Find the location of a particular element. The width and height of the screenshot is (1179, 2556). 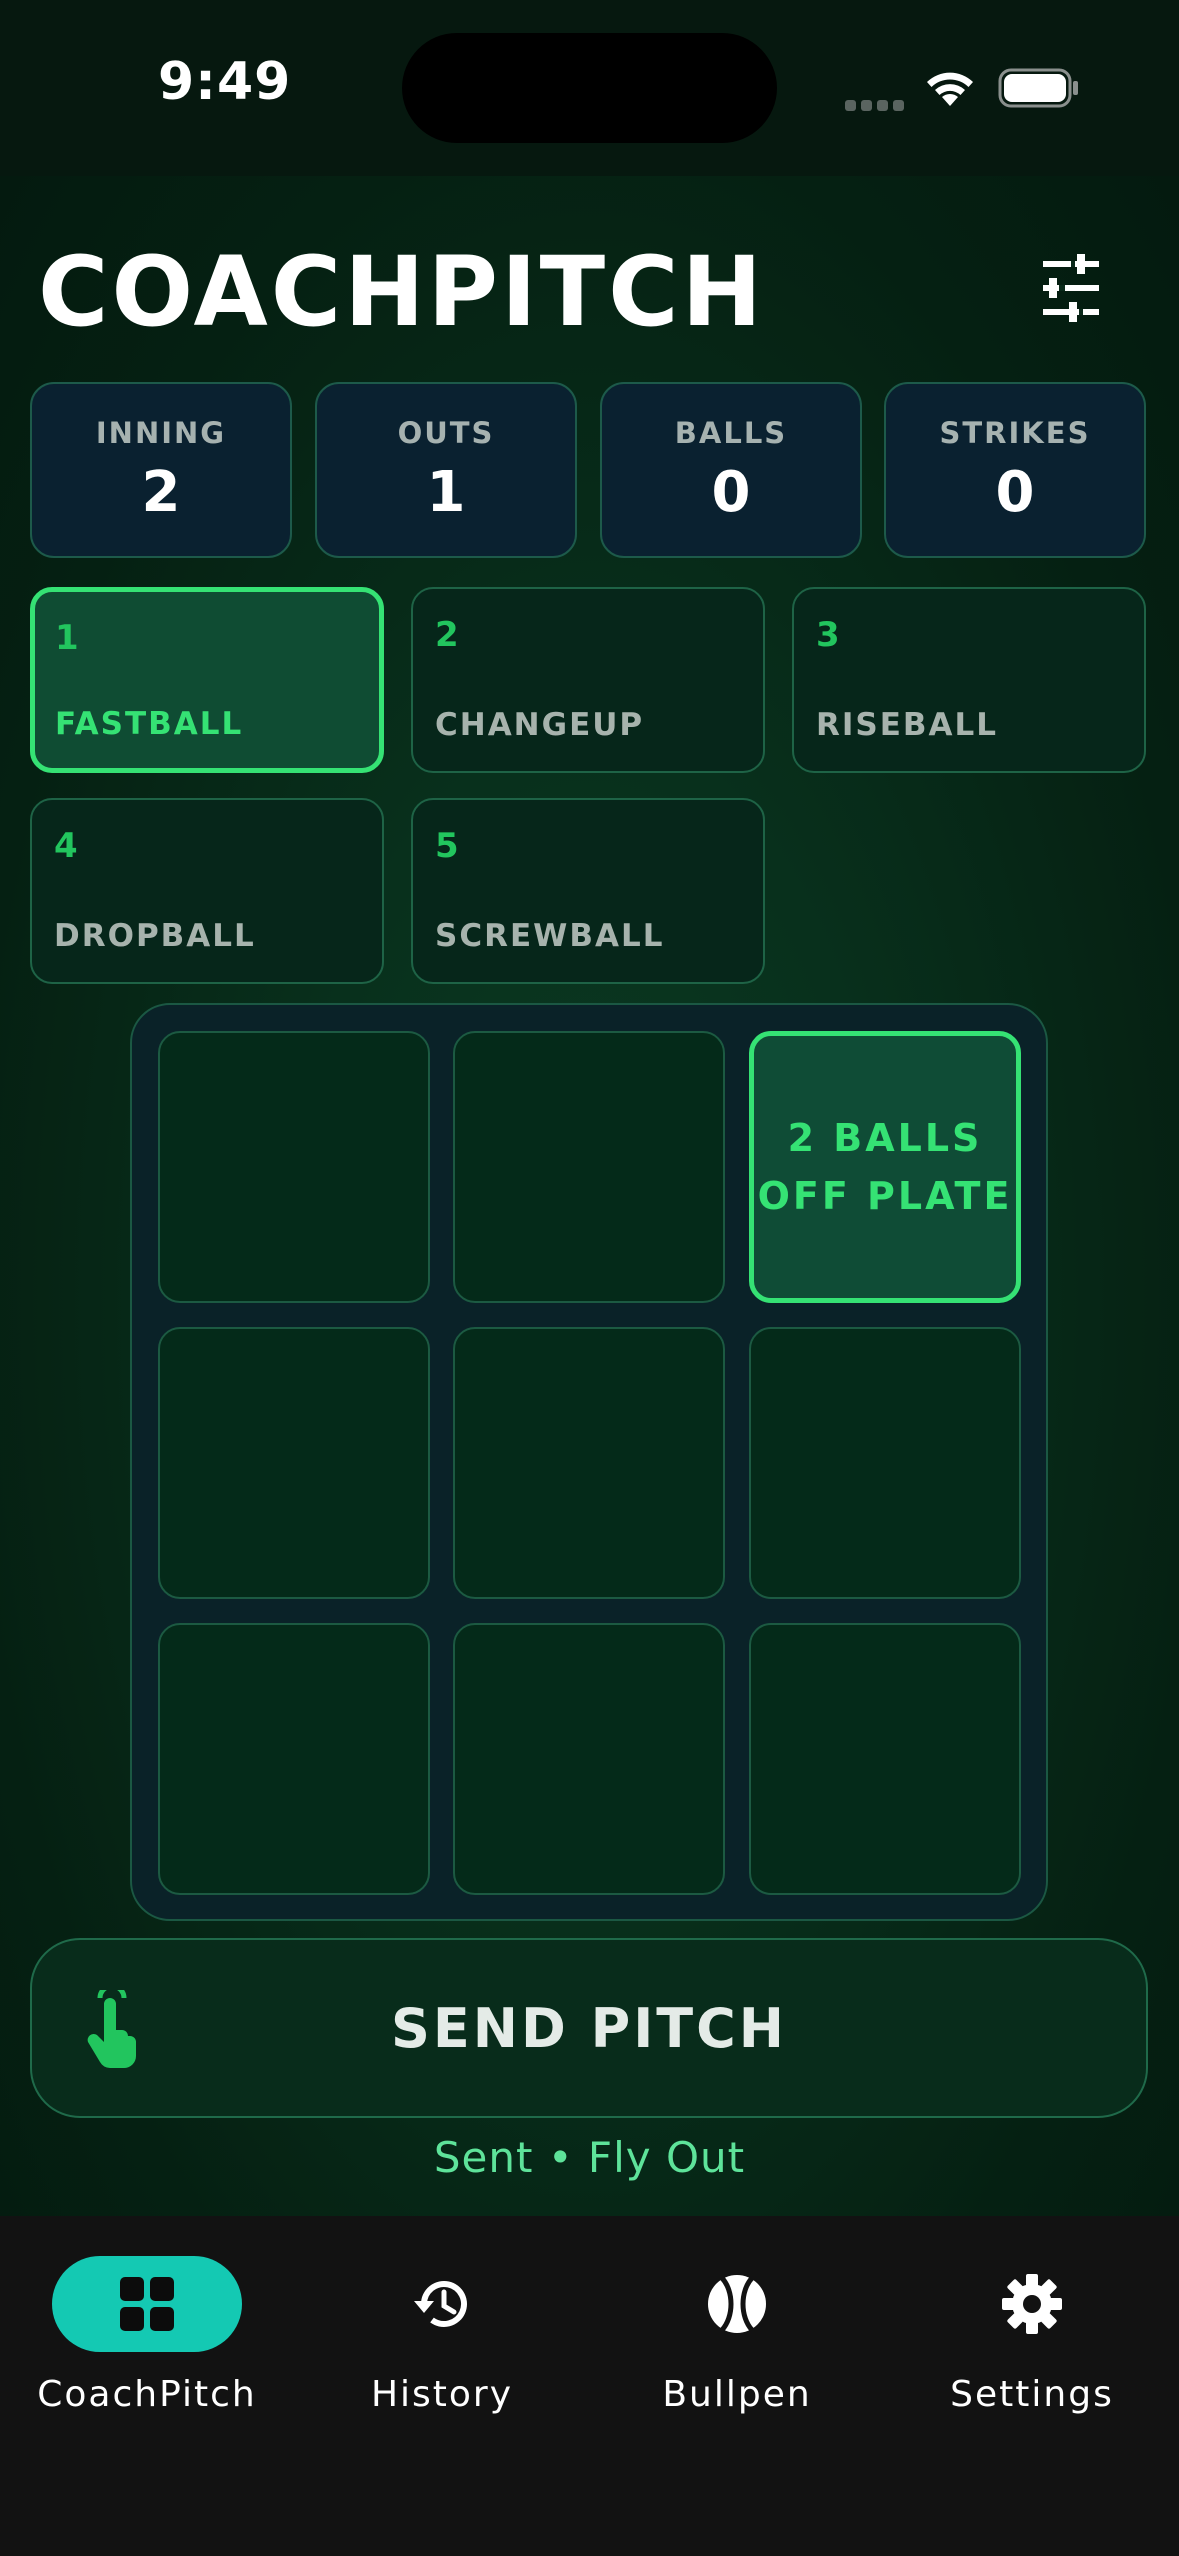

softball-icon is located at coordinates (737, 2304).